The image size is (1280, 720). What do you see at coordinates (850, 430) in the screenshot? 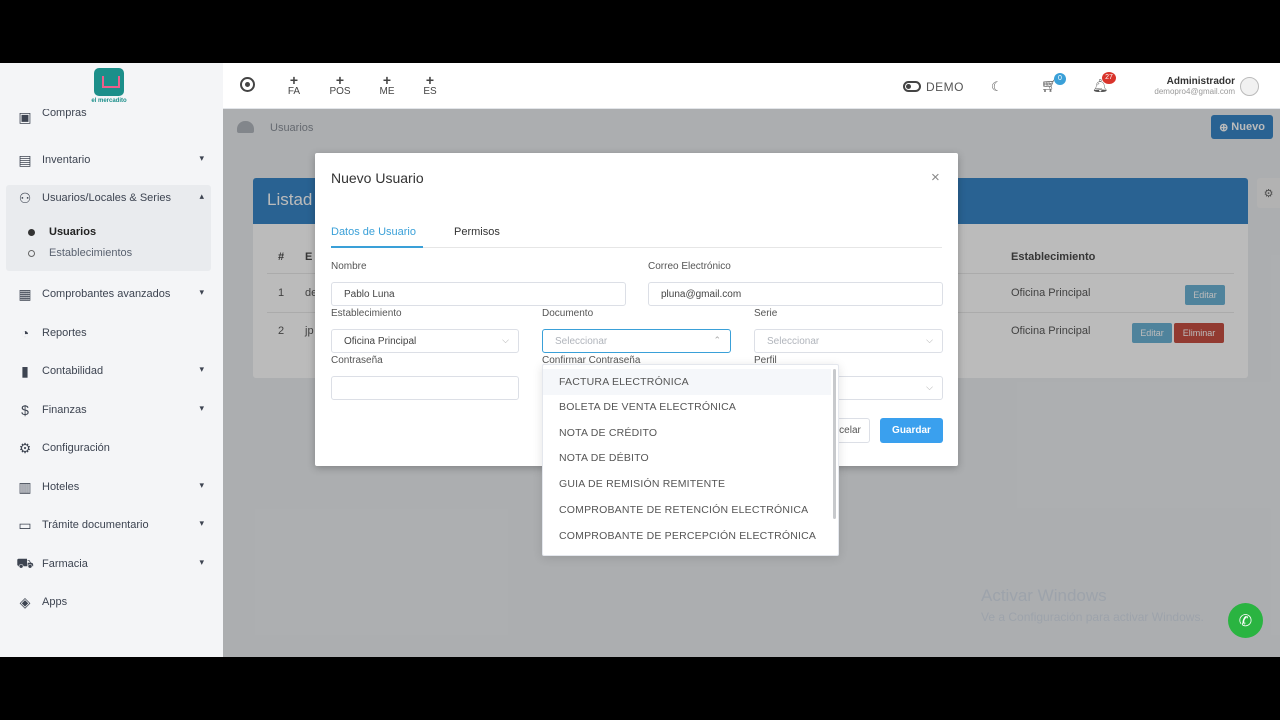
I see `cancel-label: celar` at bounding box center [850, 430].